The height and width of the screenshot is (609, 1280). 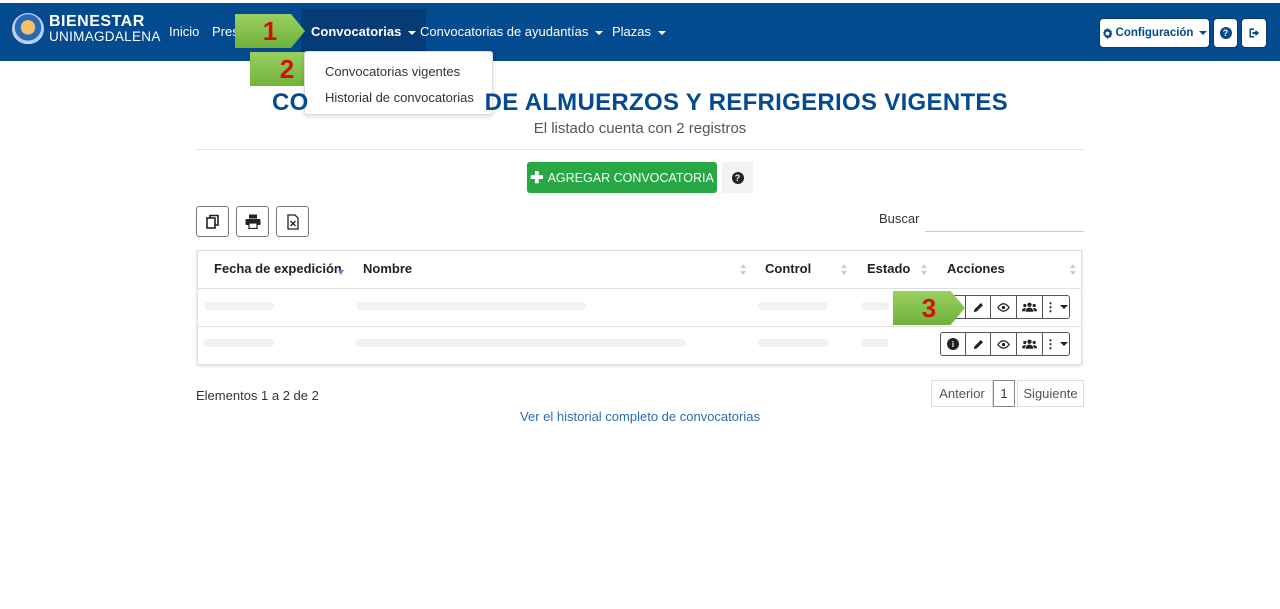 What do you see at coordinates (962, 393) in the screenshot?
I see `pagination-prev: Anterior` at bounding box center [962, 393].